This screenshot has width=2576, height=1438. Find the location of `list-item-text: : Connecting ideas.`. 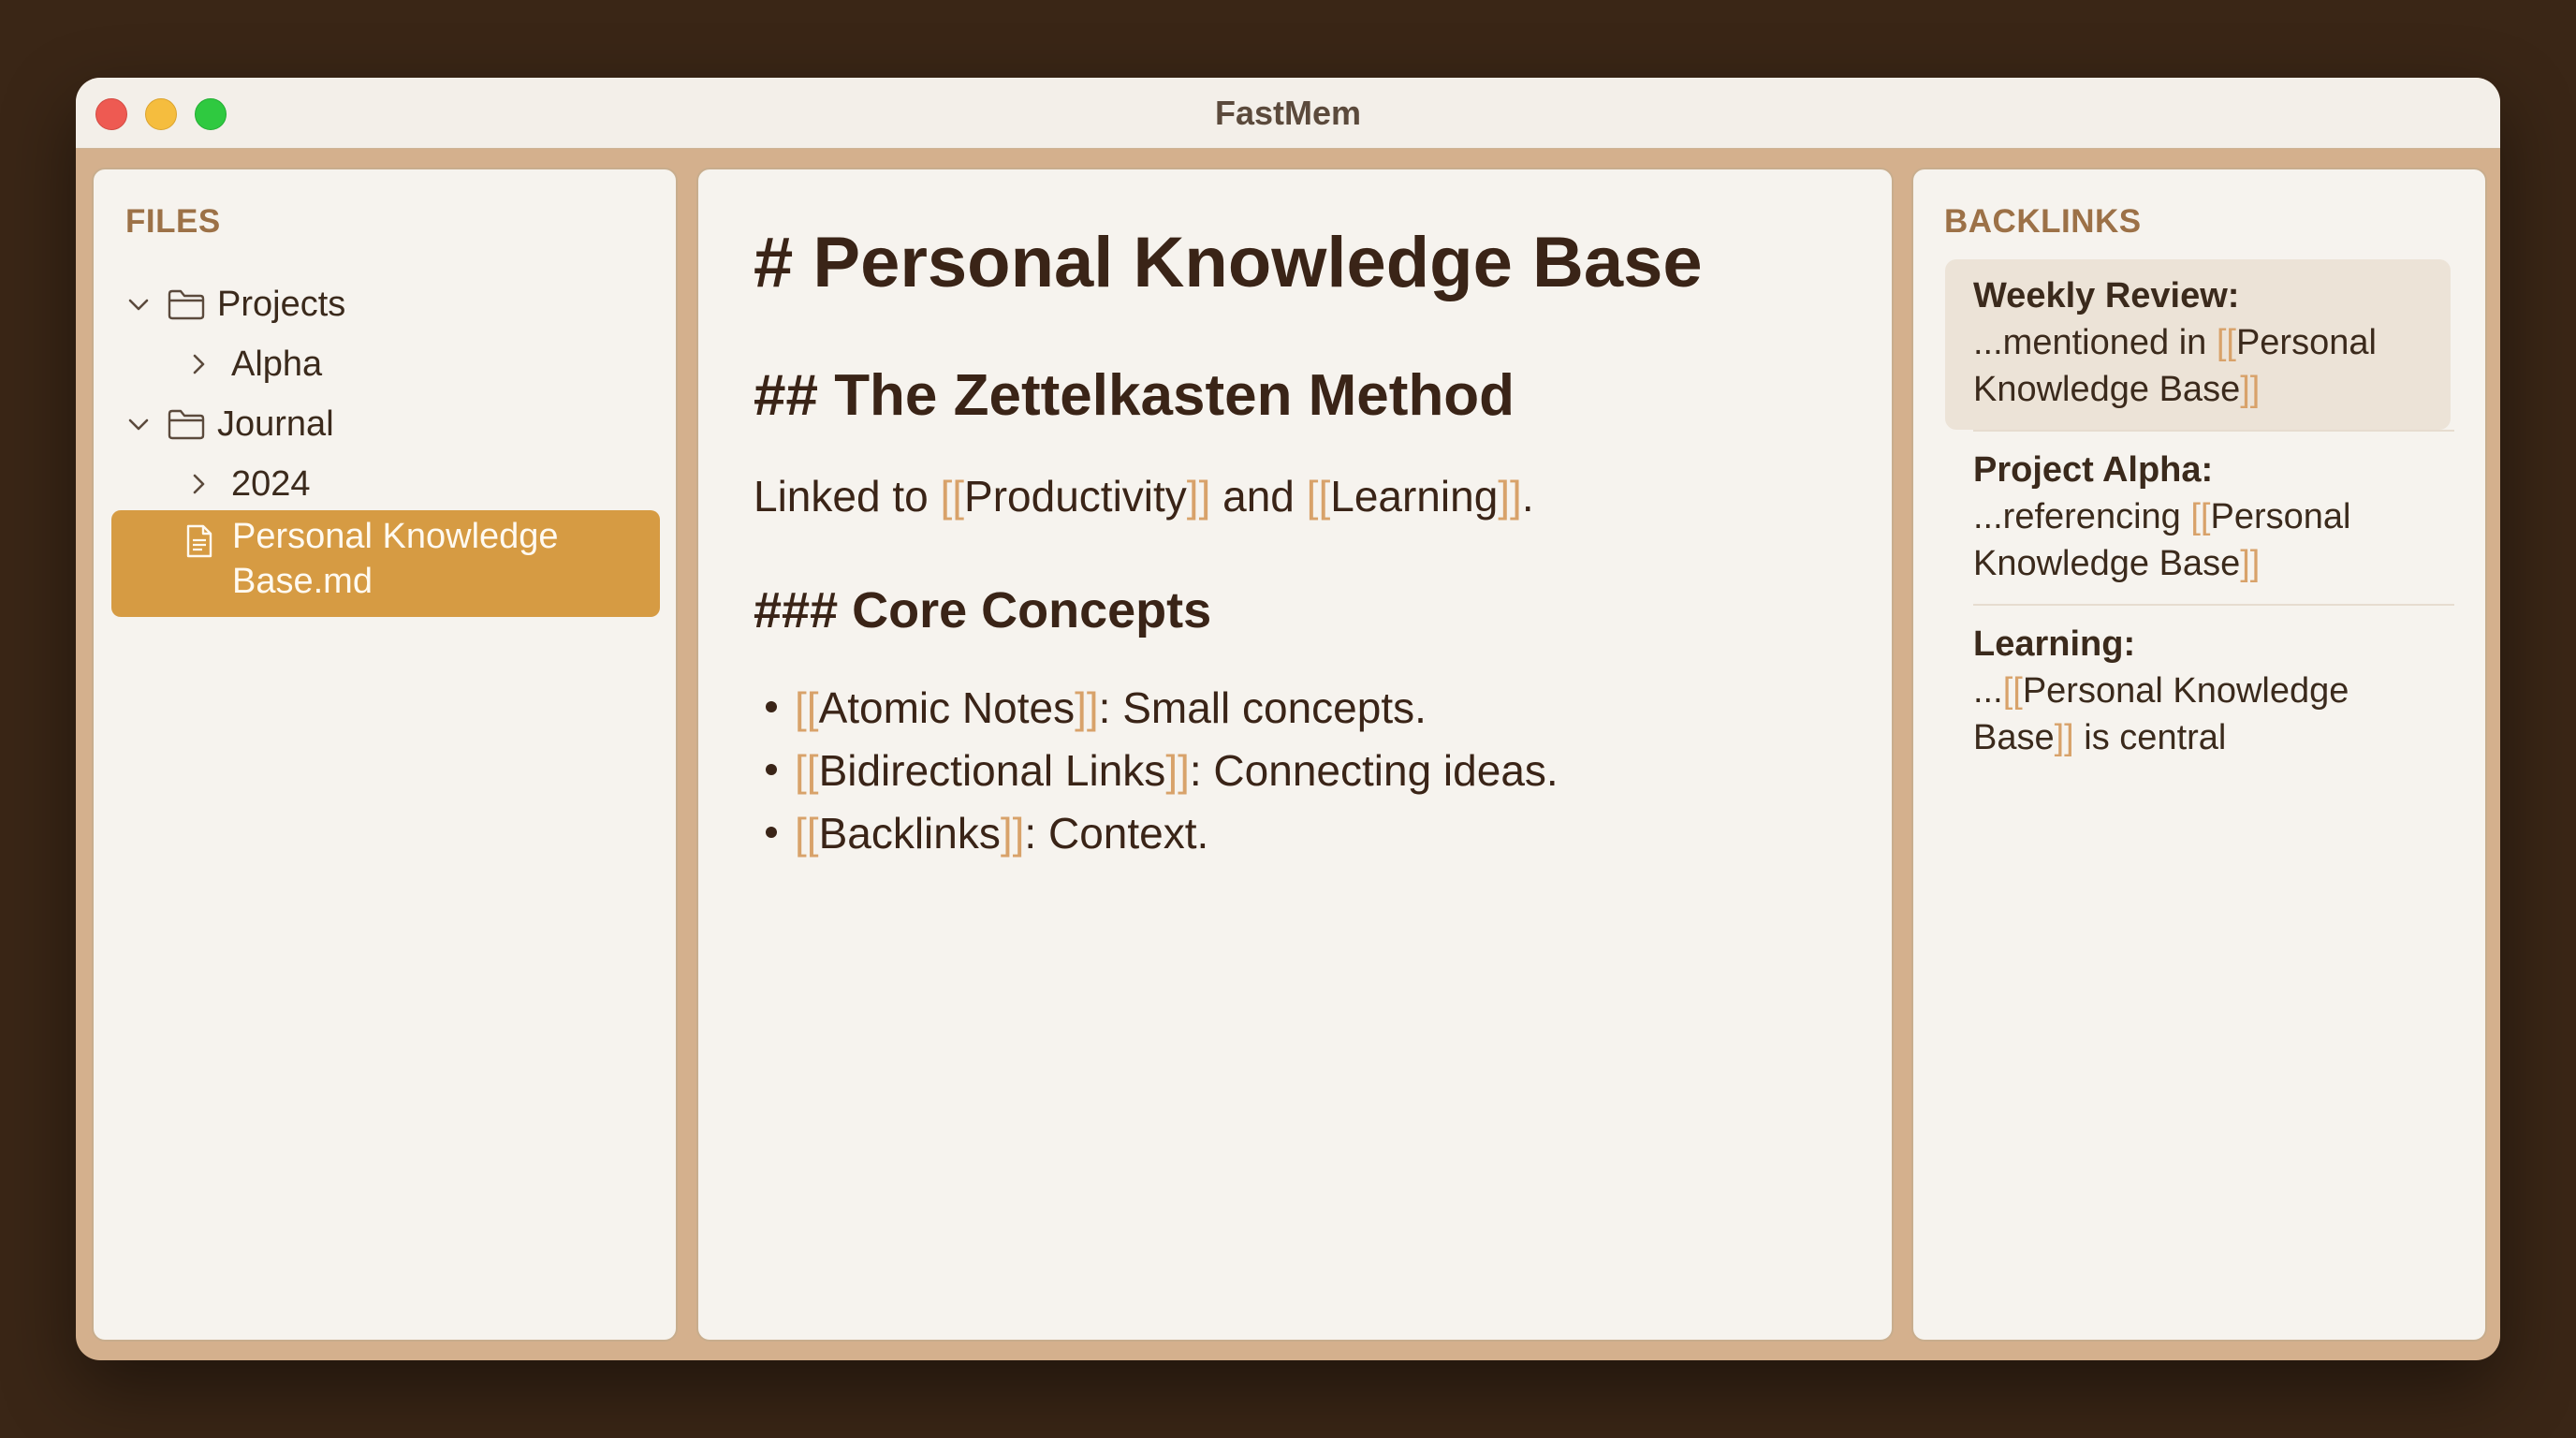

list-item-text: : Connecting ideas. is located at coordinates (1374, 770).